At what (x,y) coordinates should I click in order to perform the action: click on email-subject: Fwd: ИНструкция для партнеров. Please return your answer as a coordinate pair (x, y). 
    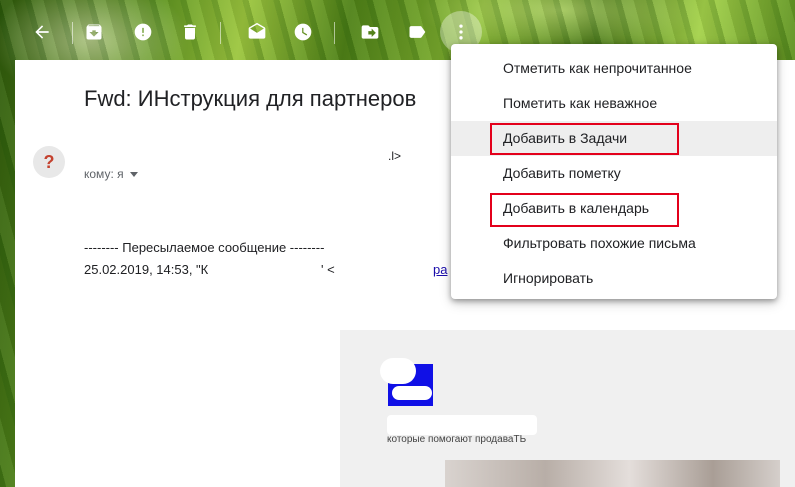
    Looking at the image, I should click on (250, 98).